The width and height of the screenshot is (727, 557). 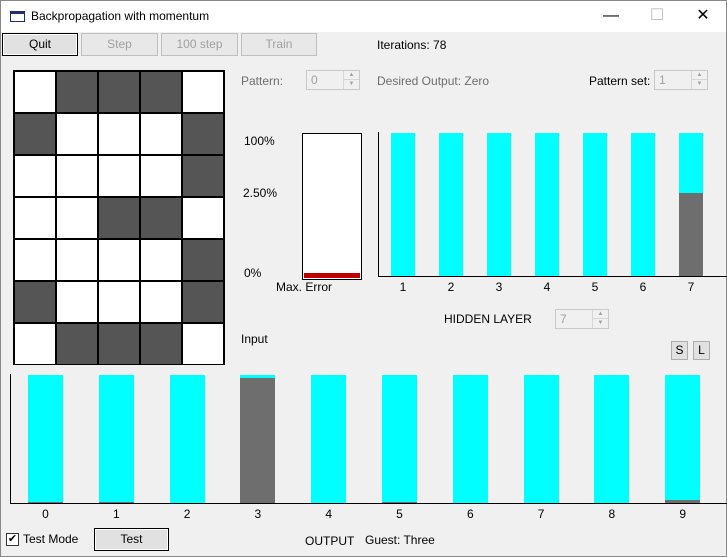 What do you see at coordinates (187, 514) in the screenshot?
I see `output-tick-label: 2` at bounding box center [187, 514].